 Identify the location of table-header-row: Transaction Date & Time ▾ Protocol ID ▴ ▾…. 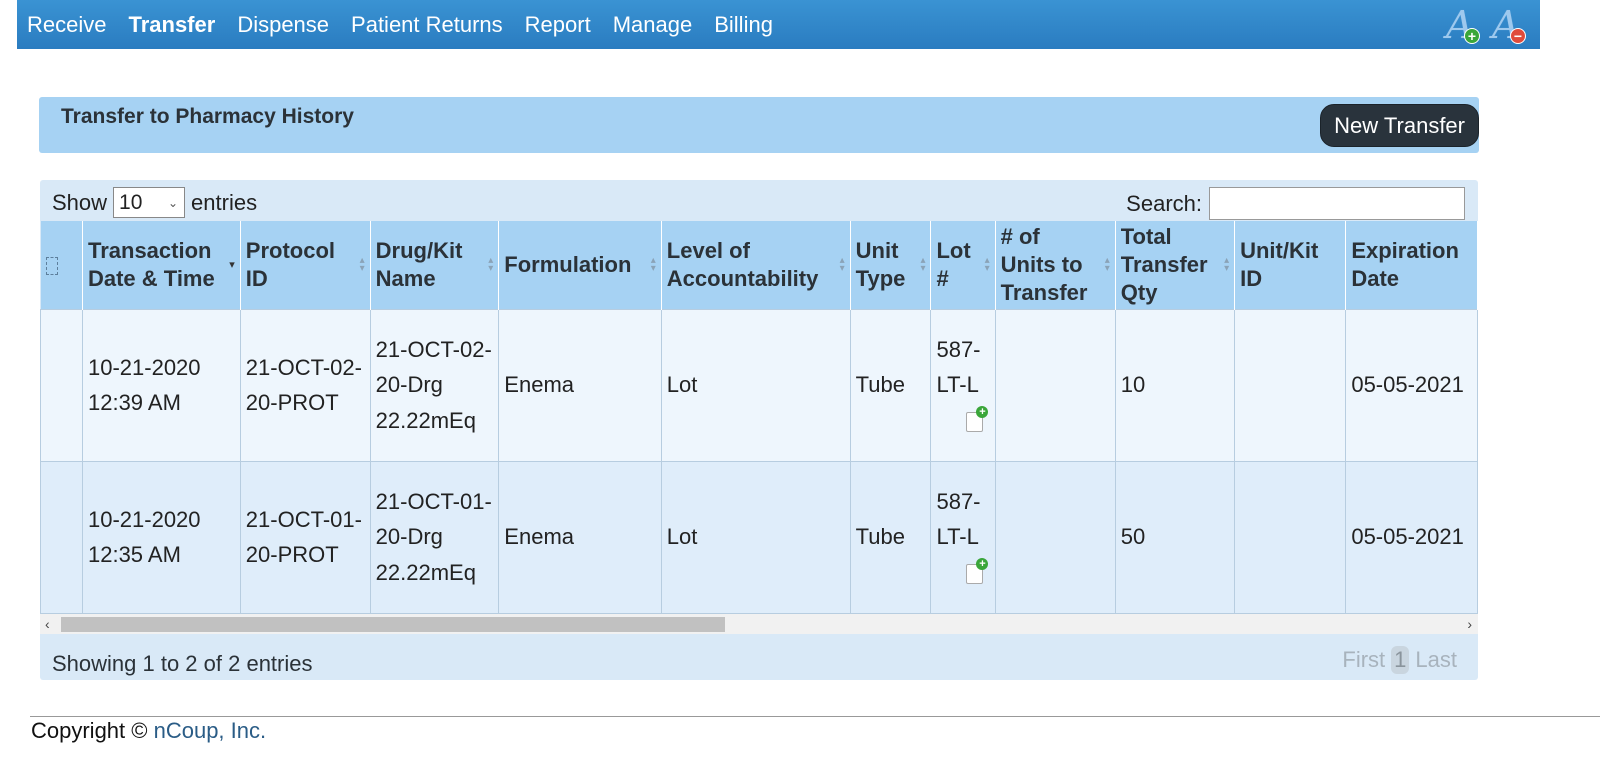
(759, 265).